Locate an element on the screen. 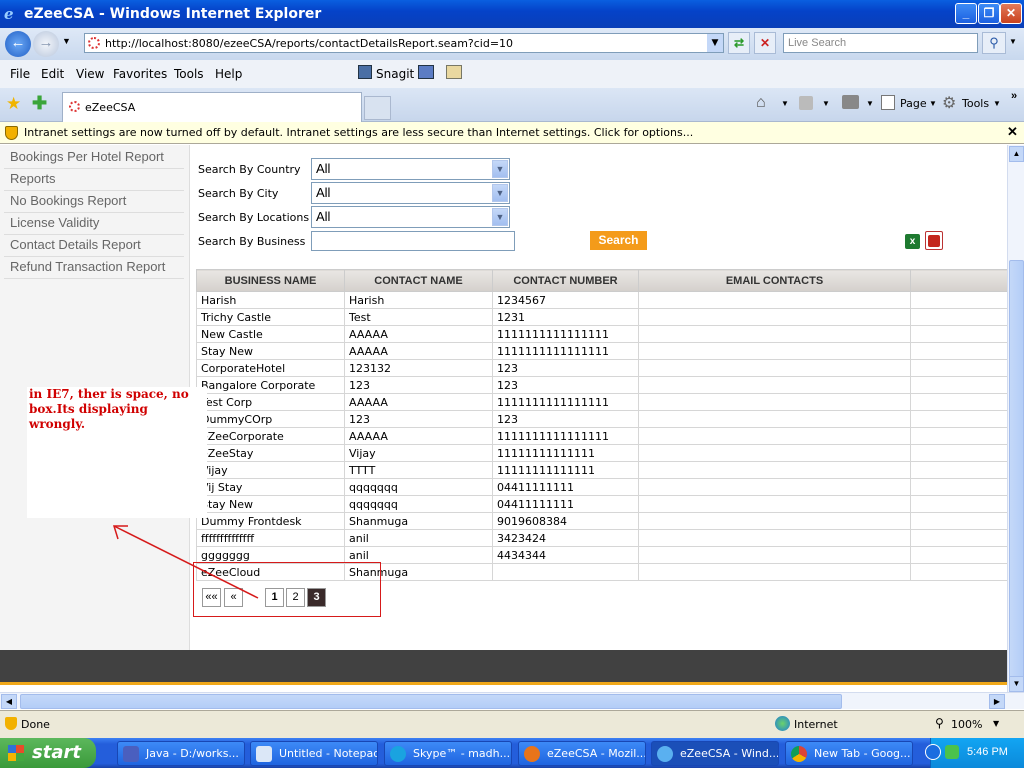 This screenshot has width=1024, height=768. minimize-button: _ is located at coordinates (966, 13).